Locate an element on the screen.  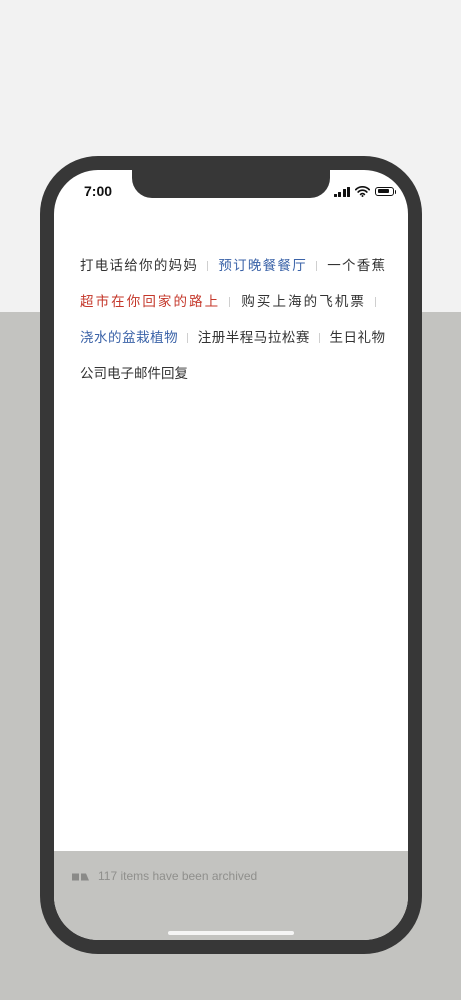
archive-bar: 117 items have been archived is located at coordinates (231, 895).